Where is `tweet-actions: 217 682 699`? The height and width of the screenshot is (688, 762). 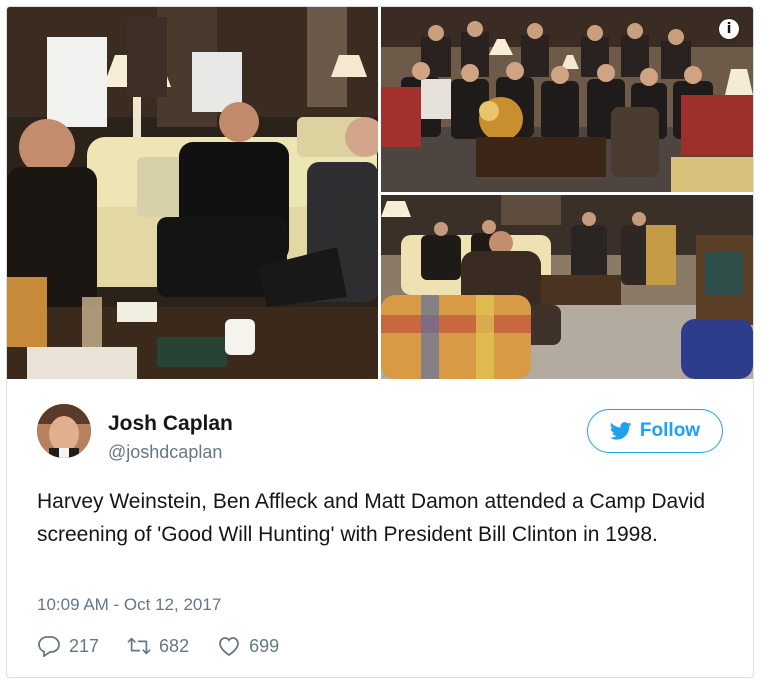
tweet-actions: 217 682 699 is located at coordinates (172, 646).